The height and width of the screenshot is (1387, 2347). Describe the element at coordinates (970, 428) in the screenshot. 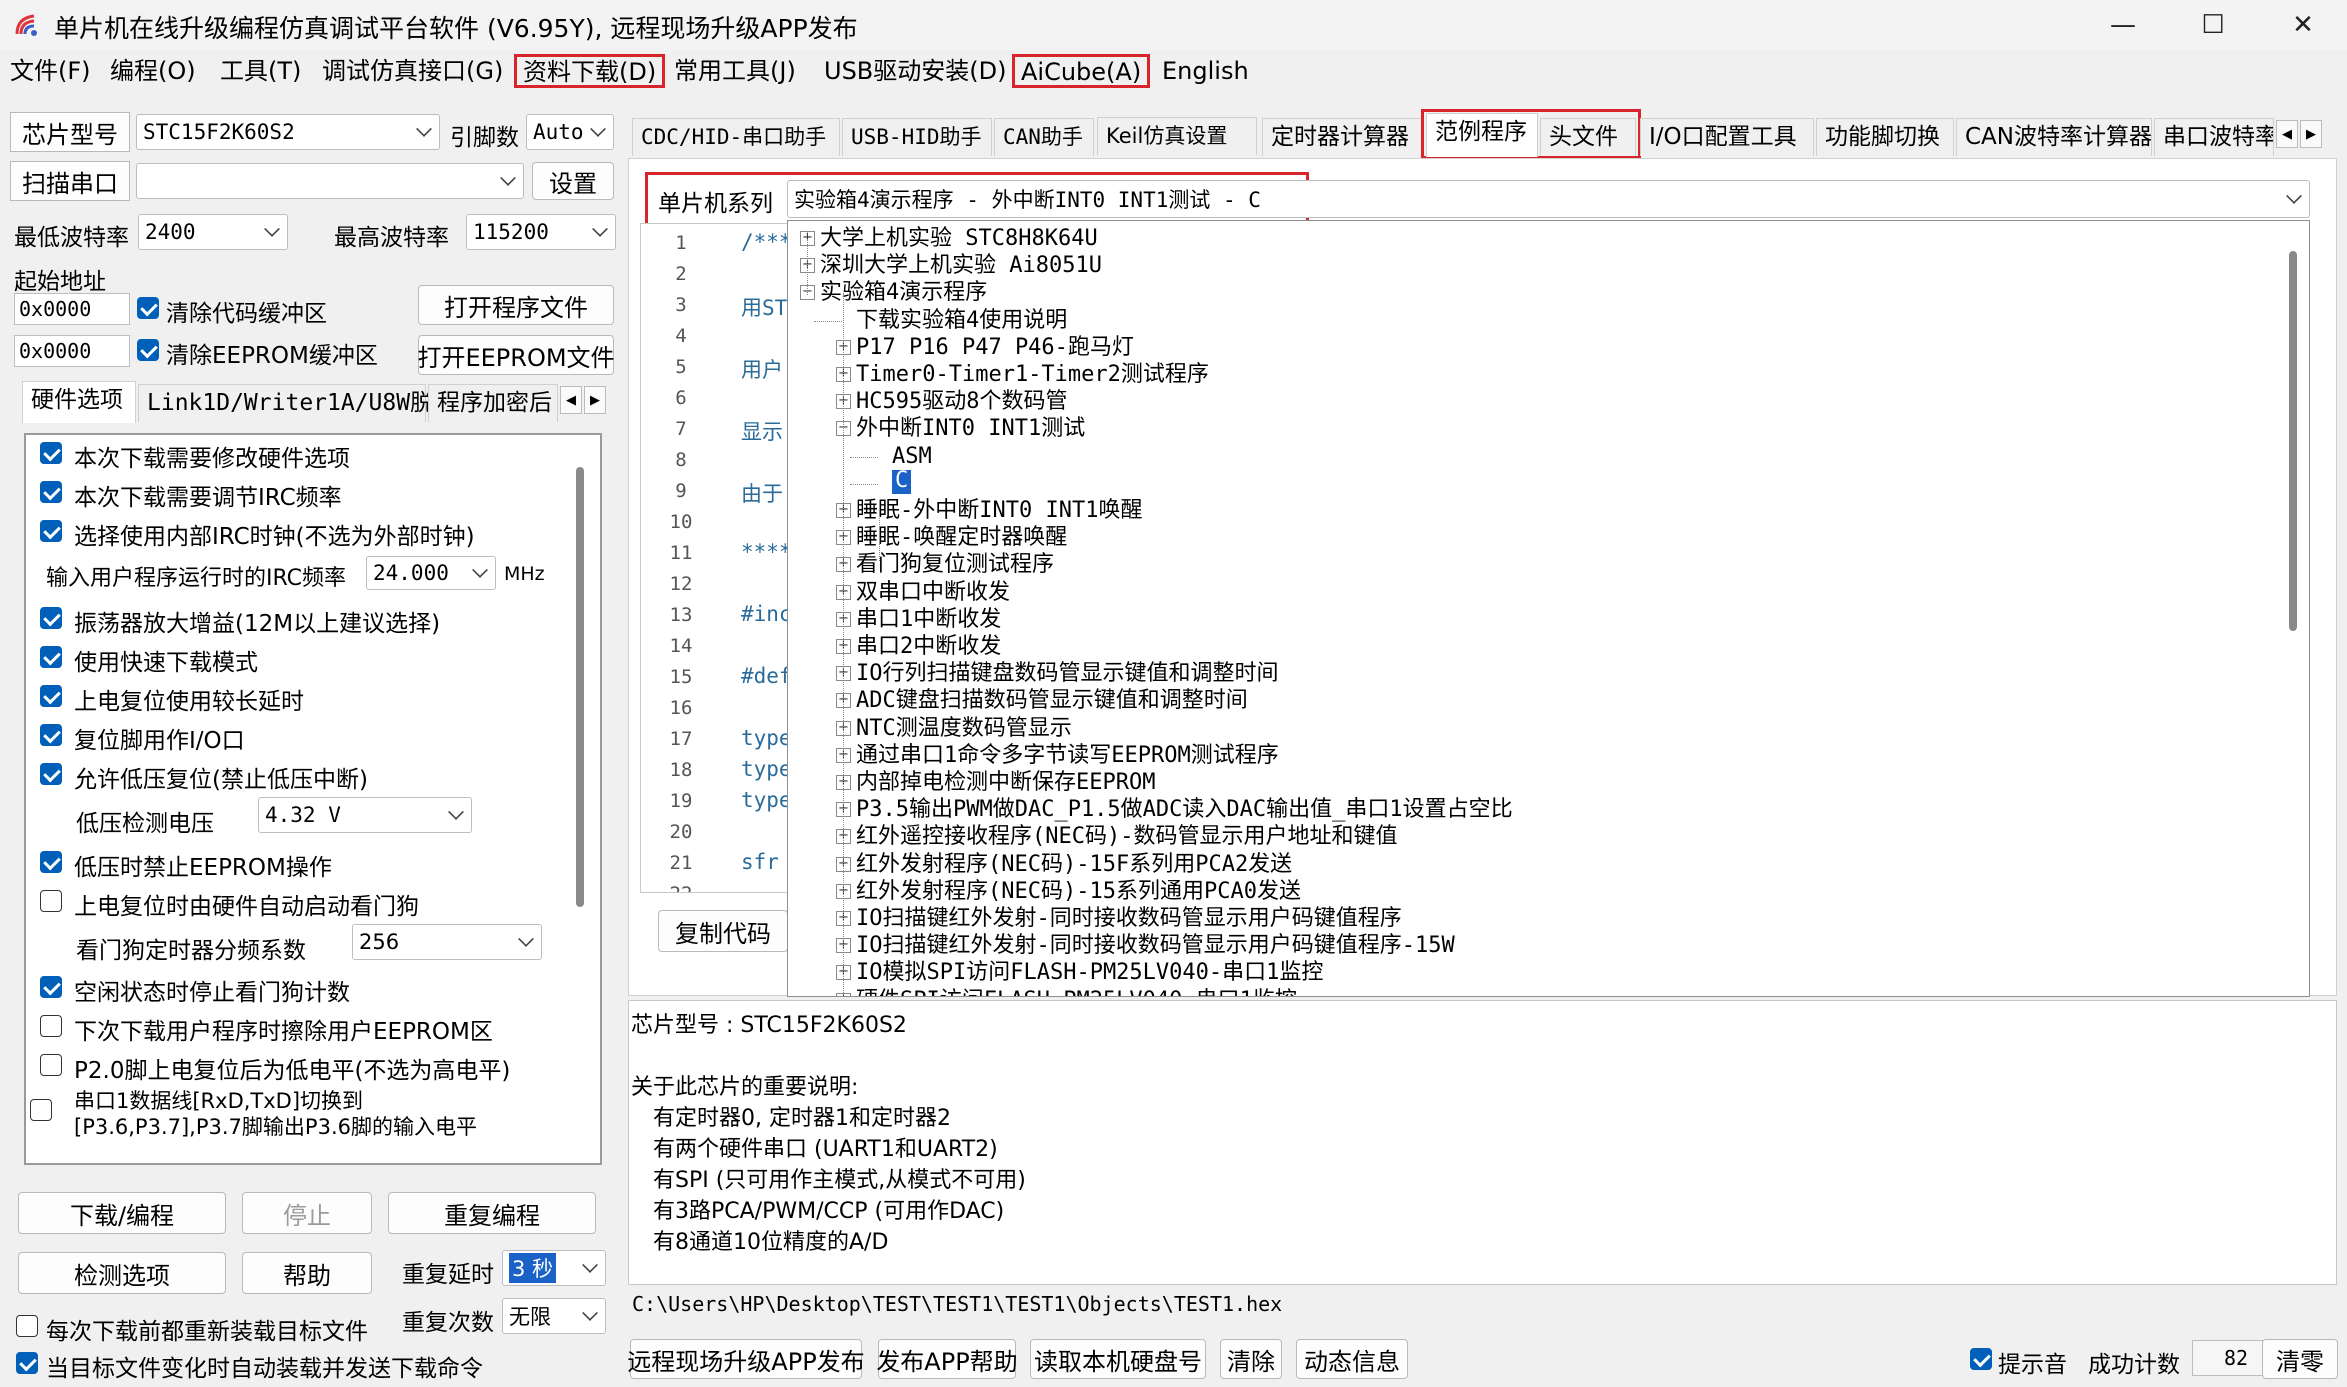

I see `tree-item: 外中断INT0 INT1测试` at that location.